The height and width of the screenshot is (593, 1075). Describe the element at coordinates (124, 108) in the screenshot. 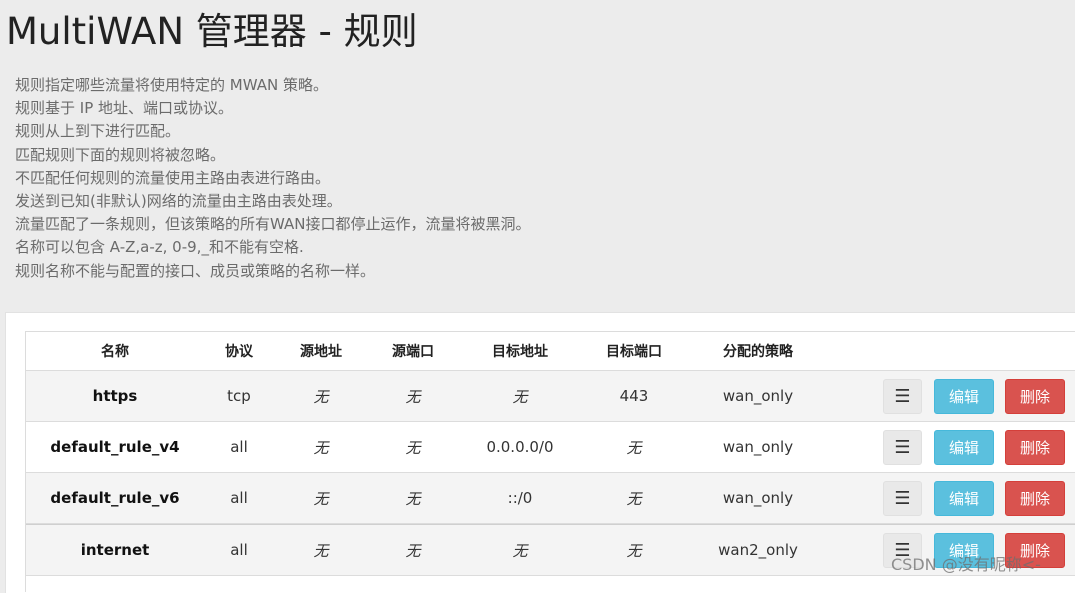

I see `description-line: 规则基于 IP 地址、端口或协议。` at that location.